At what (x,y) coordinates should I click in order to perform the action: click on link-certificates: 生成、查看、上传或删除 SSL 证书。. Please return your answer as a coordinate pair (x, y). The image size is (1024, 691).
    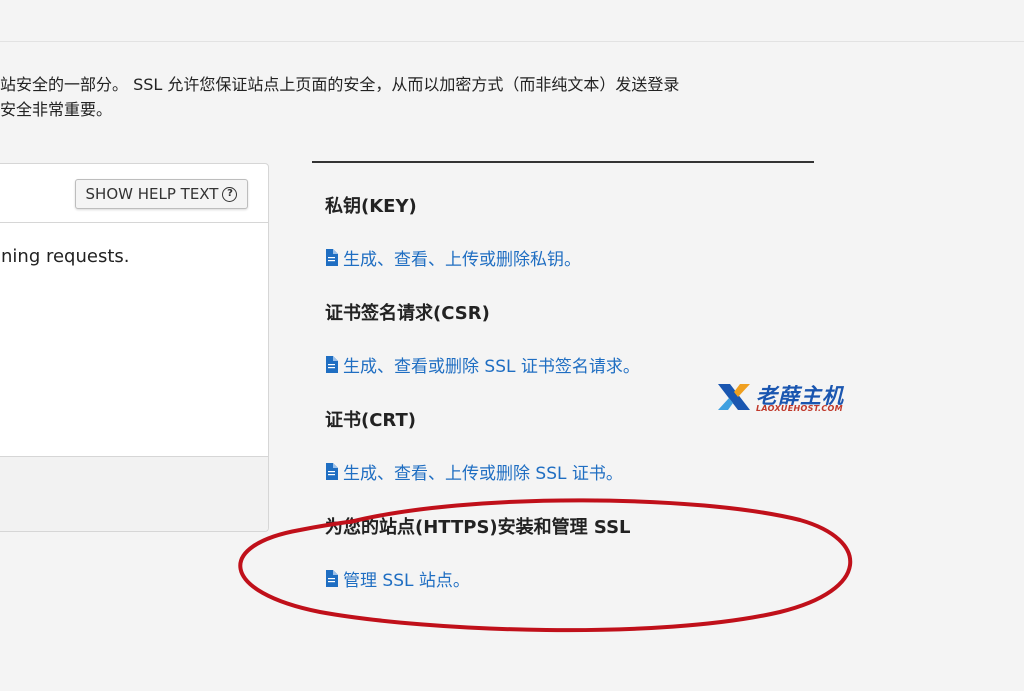
    Looking at the image, I should click on (474, 471).